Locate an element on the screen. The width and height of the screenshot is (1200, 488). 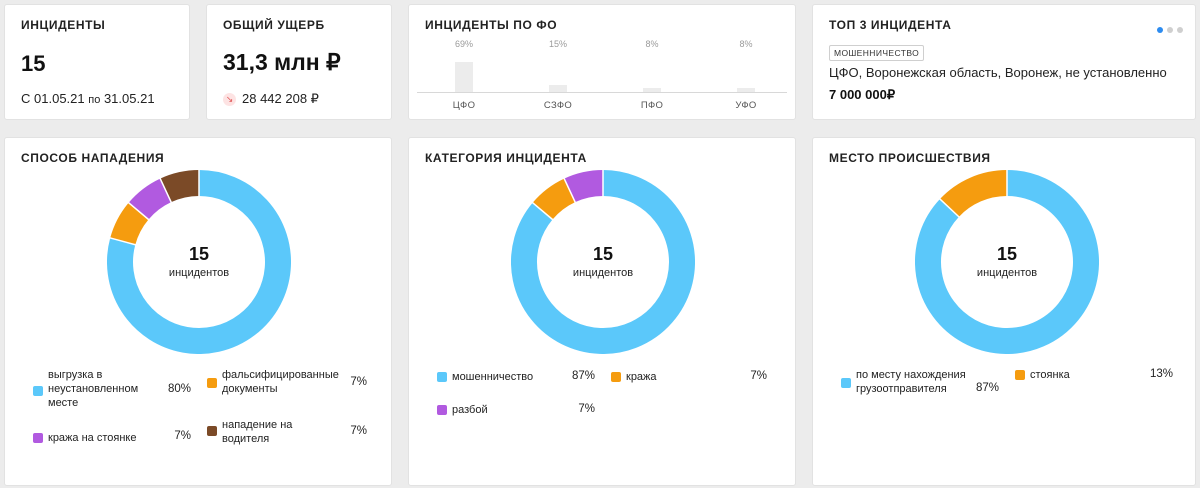
legend-label: кража is located at coordinates (641, 377).